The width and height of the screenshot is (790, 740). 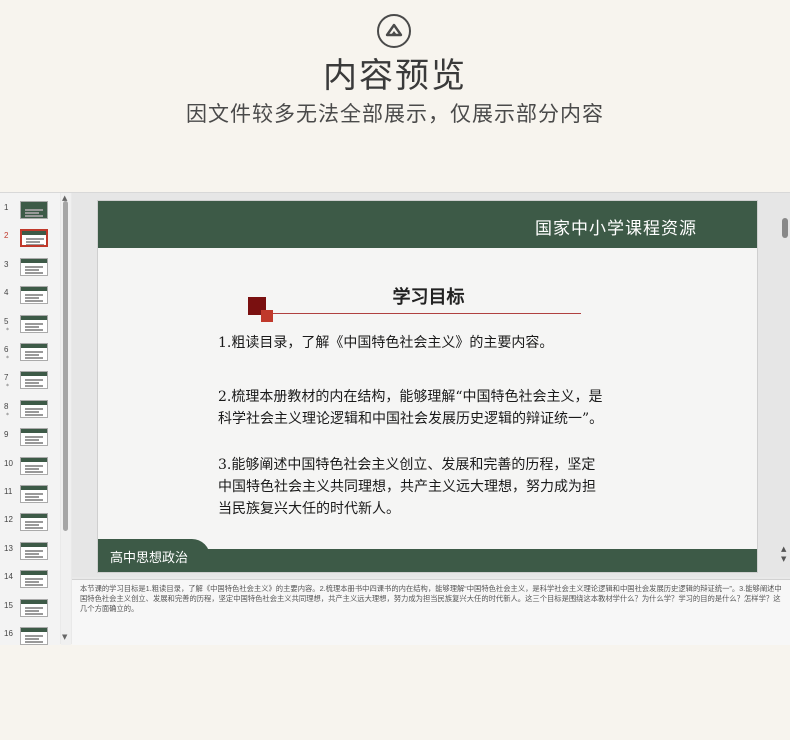 I want to click on page-subtitle: 因文件较多无法全部展示，仅展示部分内容, so click(x=395, y=114).